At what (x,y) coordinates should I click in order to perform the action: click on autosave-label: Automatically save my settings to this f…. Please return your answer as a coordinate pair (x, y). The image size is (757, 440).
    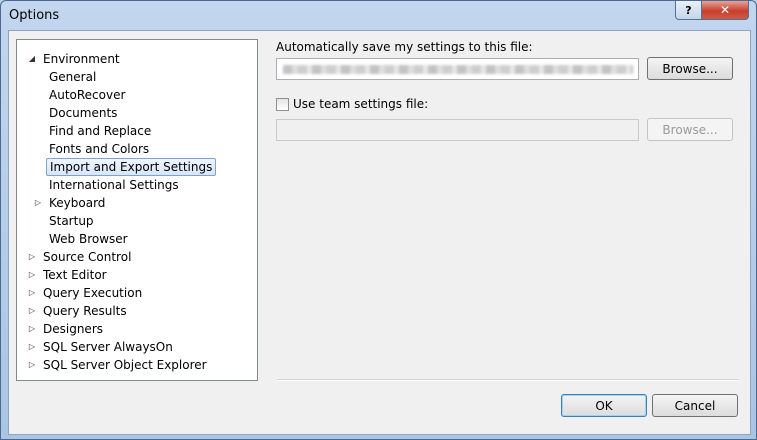
    Looking at the image, I should click on (404, 47).